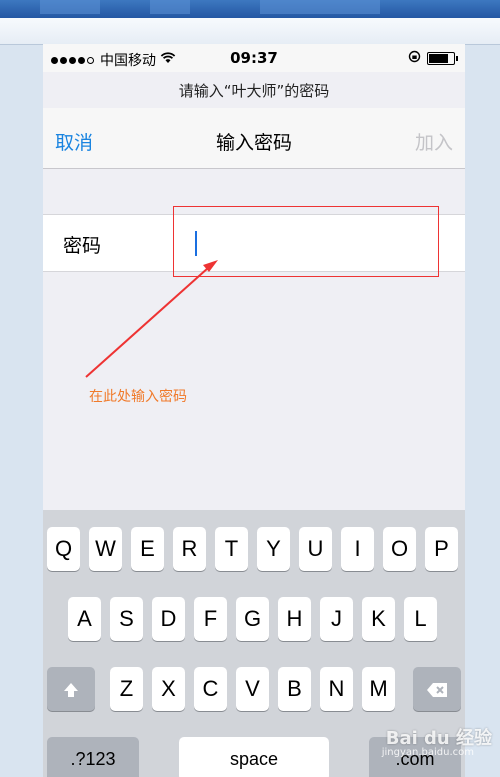 The height and width of the screenshot is (777, 500). What do you see at coordinates (420, 619) in the screenshot?
I see `key-l: L` at bounding box center [420, 619].